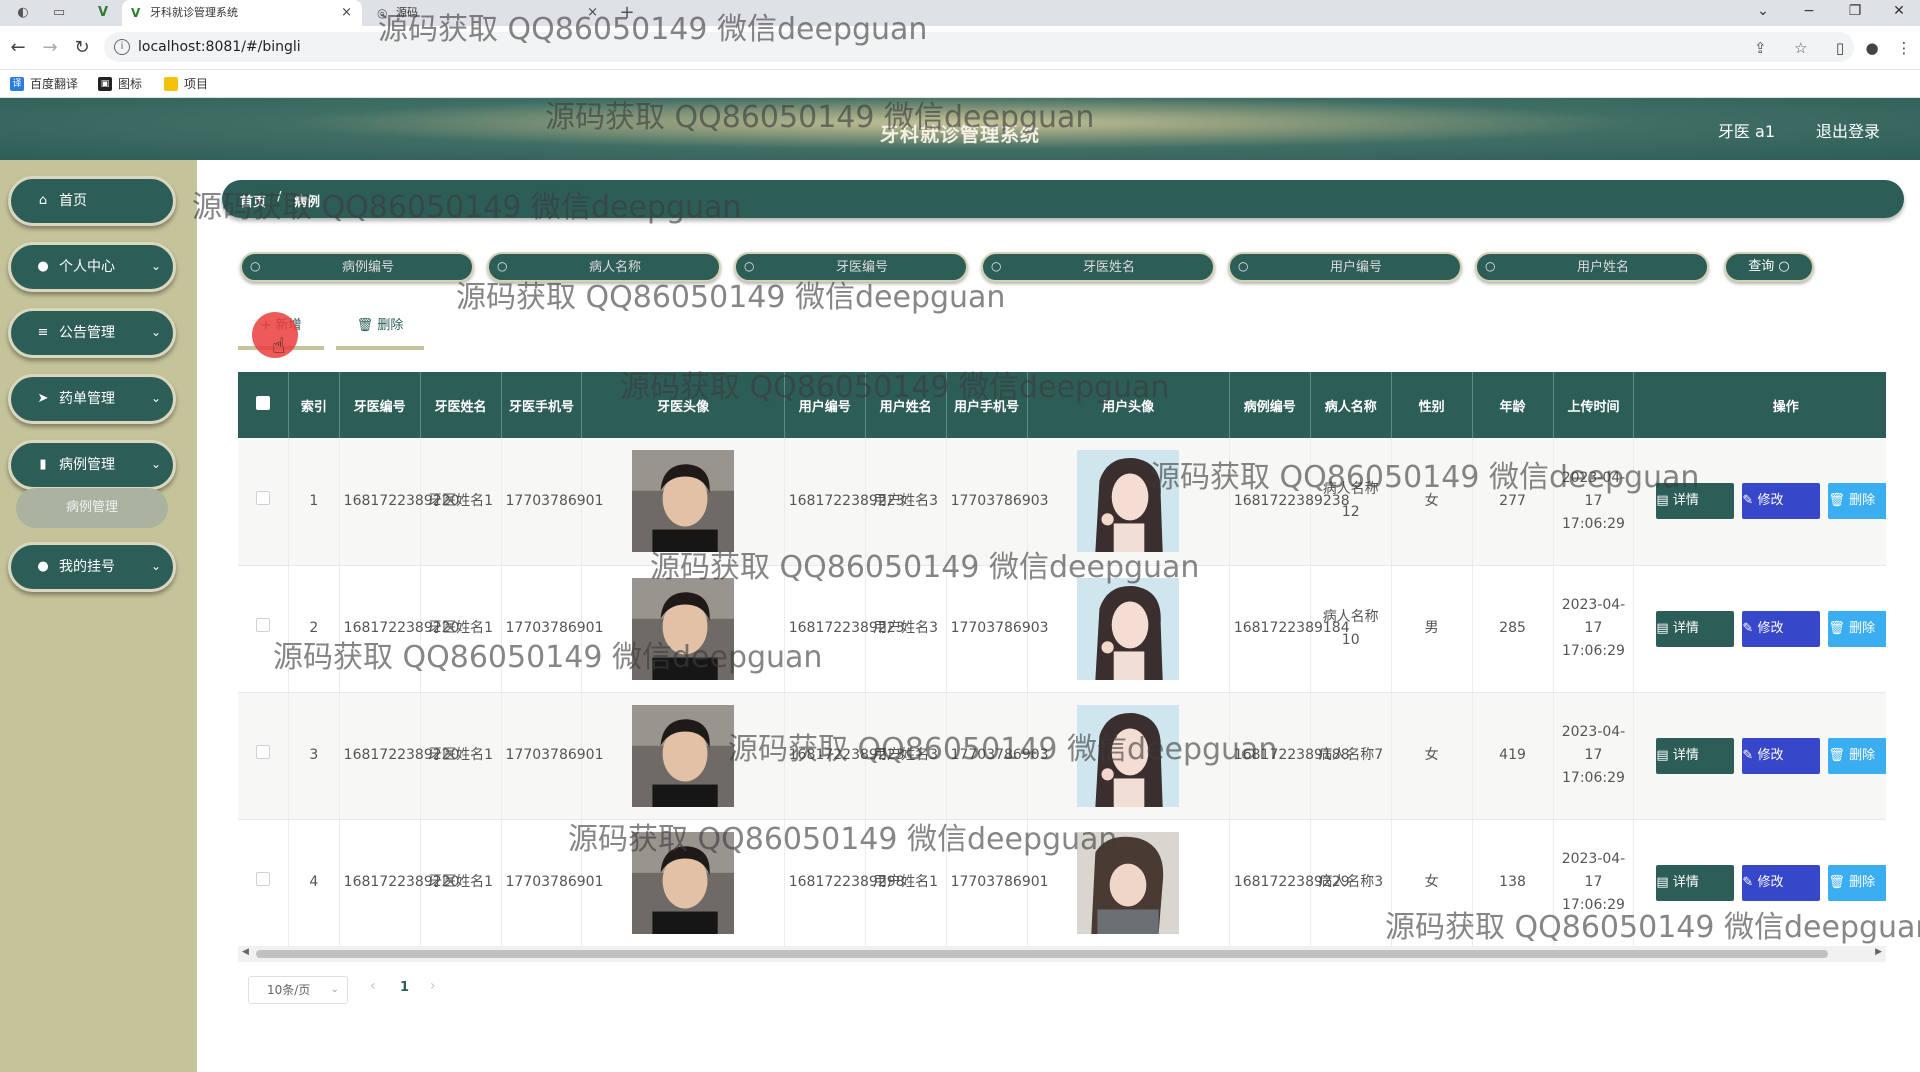 The width and height of the screenshot is (1920, 1072). Describe the element at coordinates (43, 266) in the screenshot. I see `user-icon: ●` at that location.